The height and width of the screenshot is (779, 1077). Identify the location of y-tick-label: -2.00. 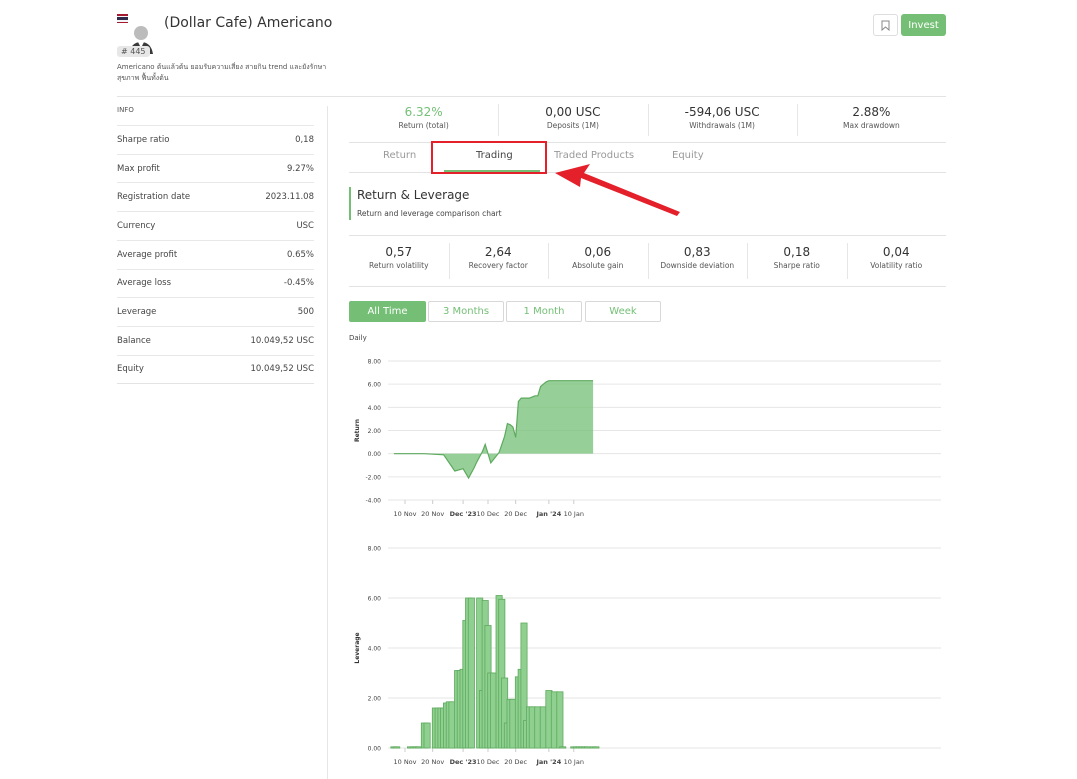
(373, 477).